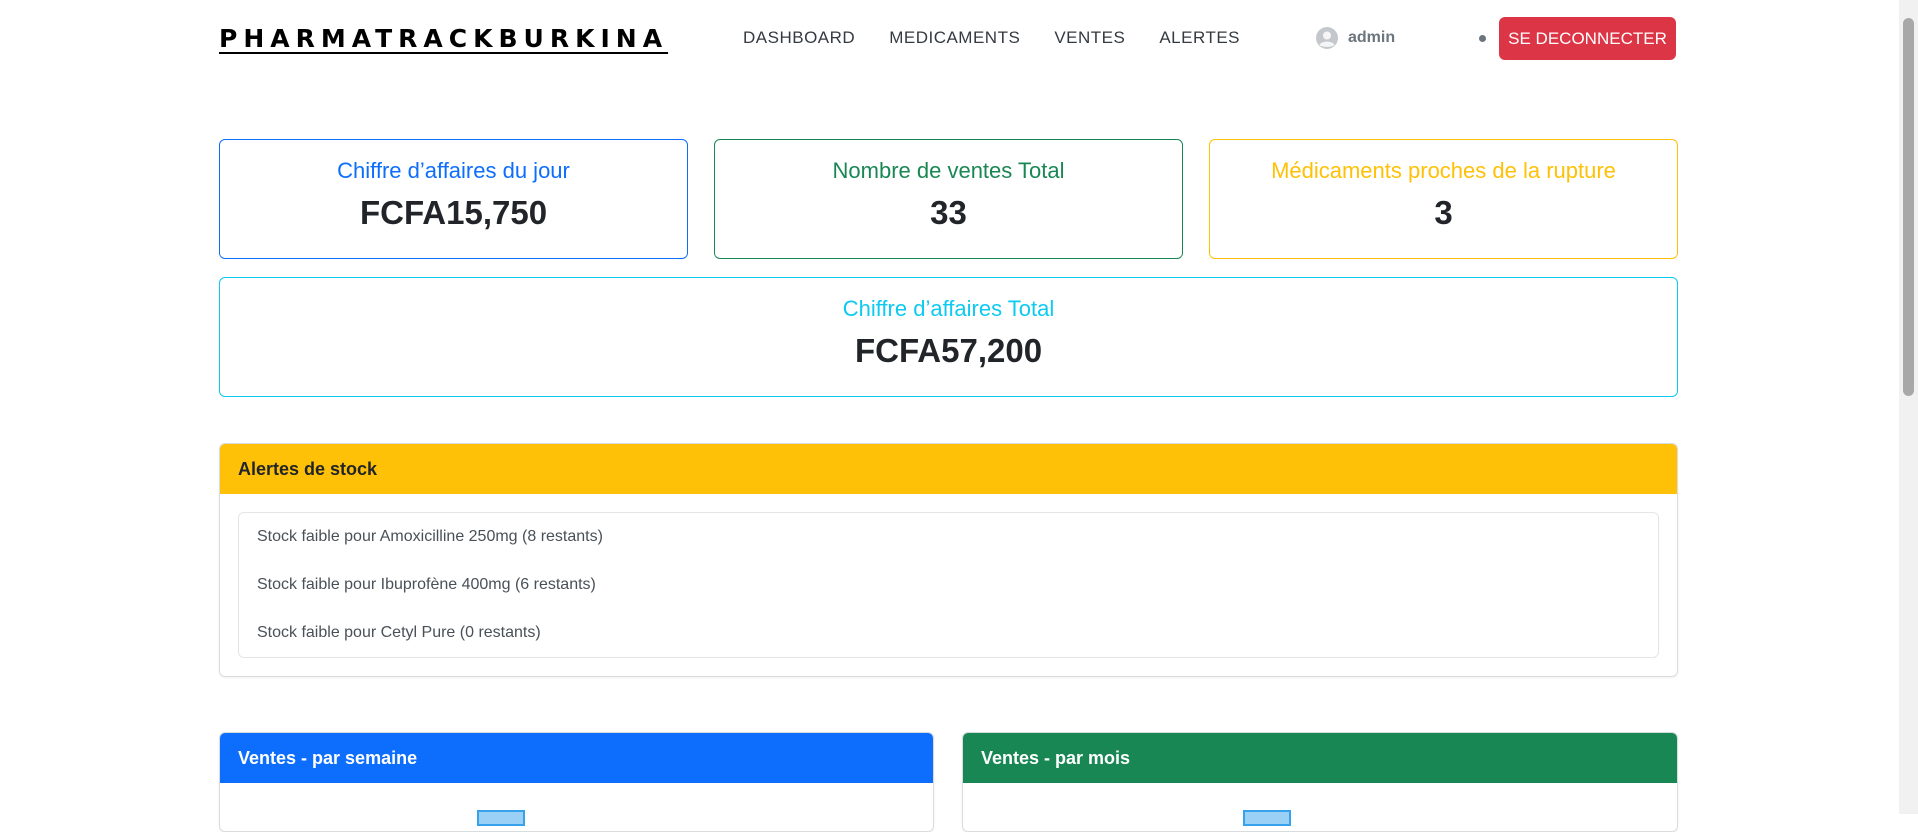  Describe the element at coordinates (453, 170) in the screenshot. I see `stat-label: Chiffre d’affaires du jour` at that location.